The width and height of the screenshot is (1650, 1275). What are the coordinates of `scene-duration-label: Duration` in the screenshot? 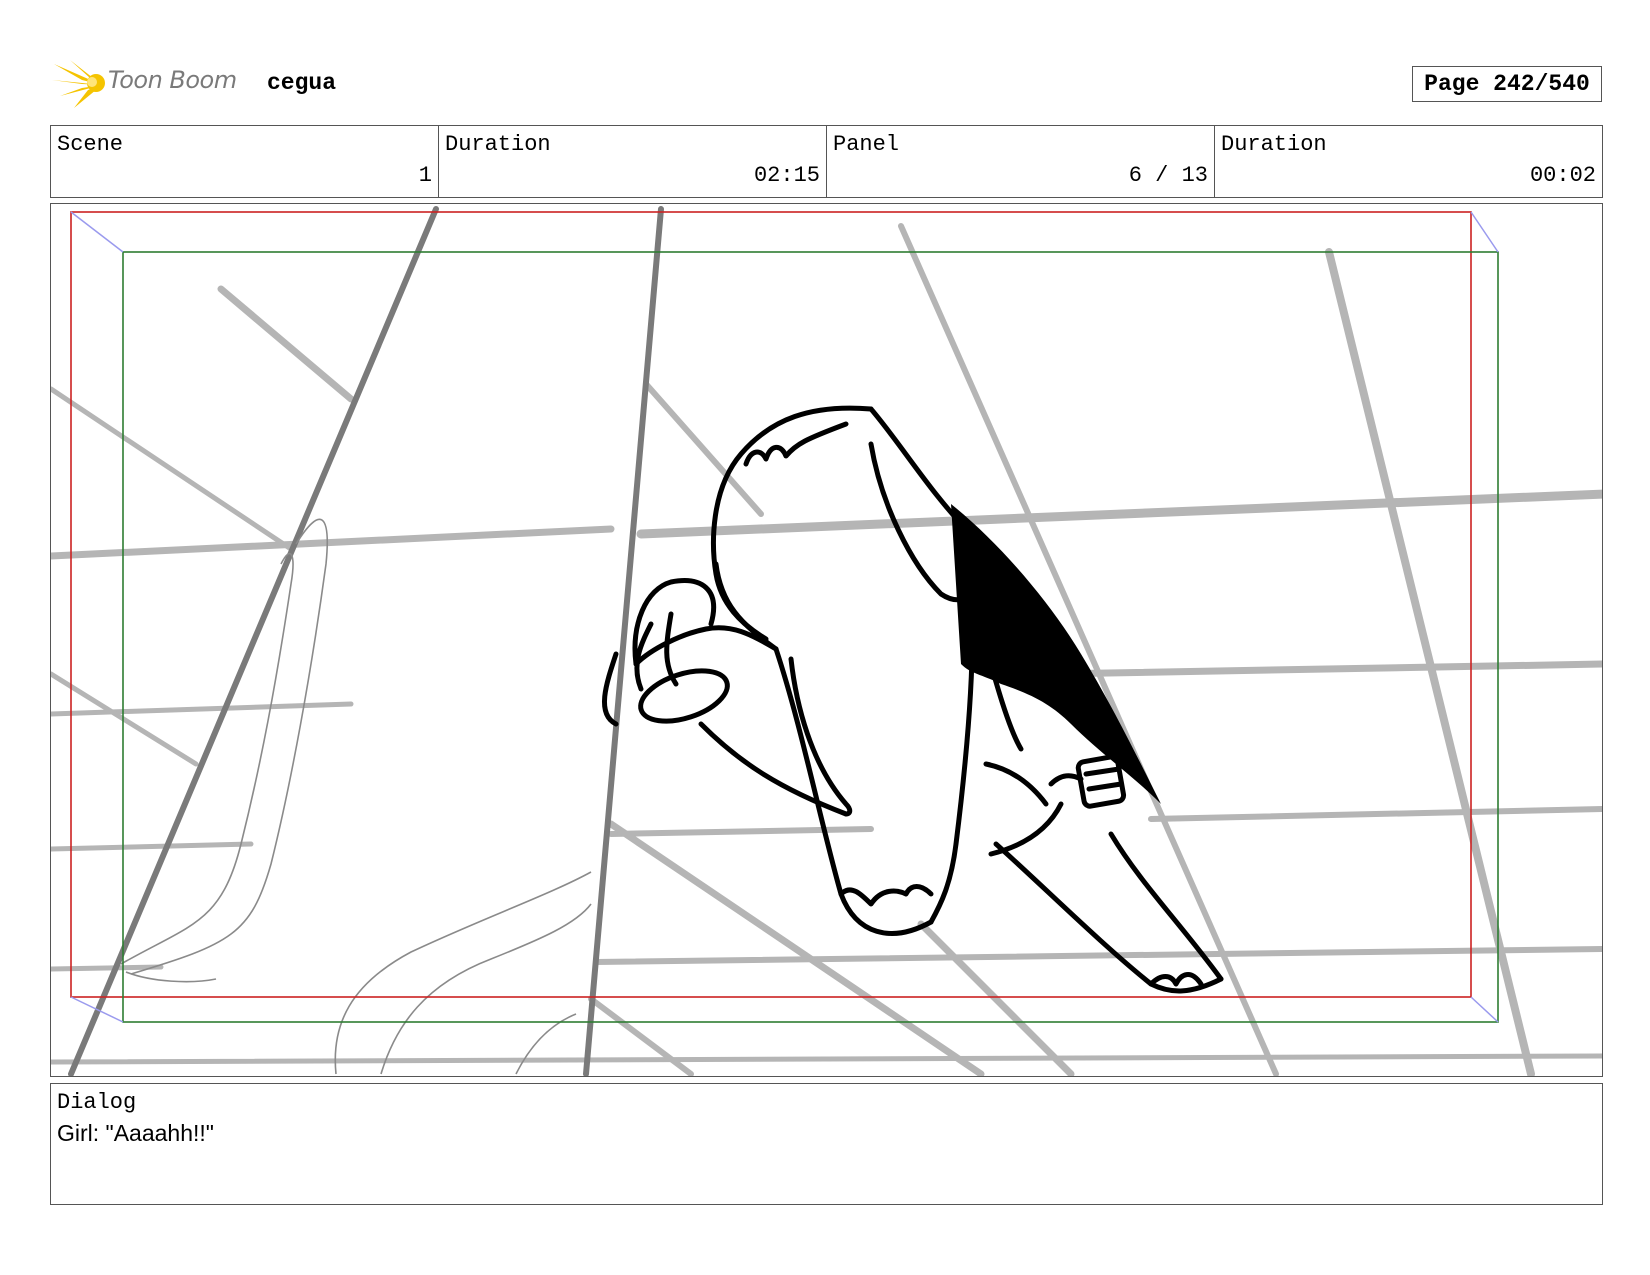 It's located at (498, 144).